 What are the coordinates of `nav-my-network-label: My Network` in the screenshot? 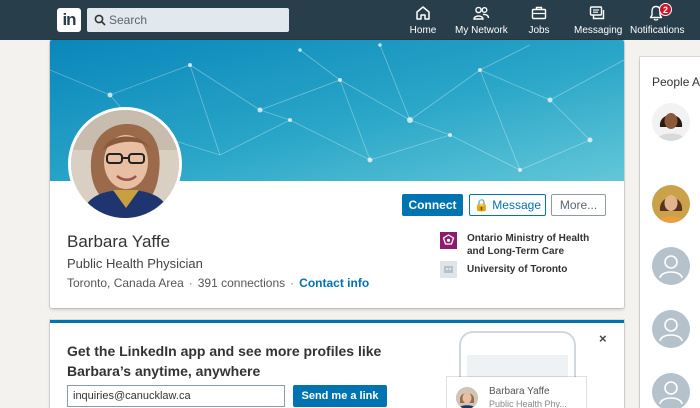 It's located at (481, 30).